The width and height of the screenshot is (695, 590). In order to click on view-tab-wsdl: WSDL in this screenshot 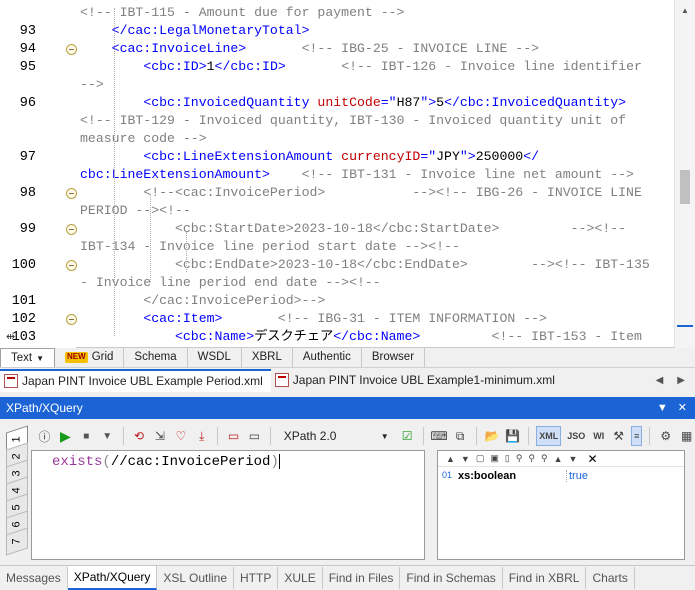, I will do `click(215, 357)`.